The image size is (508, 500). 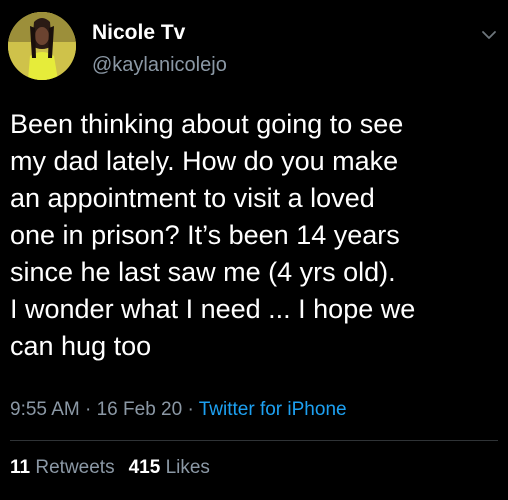 What do you see at coordinates (81, 346) in the screenshot?
I see `tweet-text-line: can hug too` at bounding box center [81, 346].